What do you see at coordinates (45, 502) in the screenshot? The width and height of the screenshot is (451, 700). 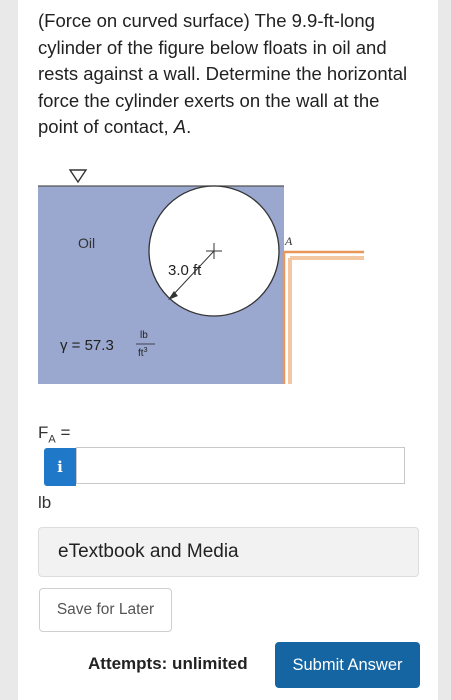 I see `answer-unit: lb` at bounding box center [45, 502].